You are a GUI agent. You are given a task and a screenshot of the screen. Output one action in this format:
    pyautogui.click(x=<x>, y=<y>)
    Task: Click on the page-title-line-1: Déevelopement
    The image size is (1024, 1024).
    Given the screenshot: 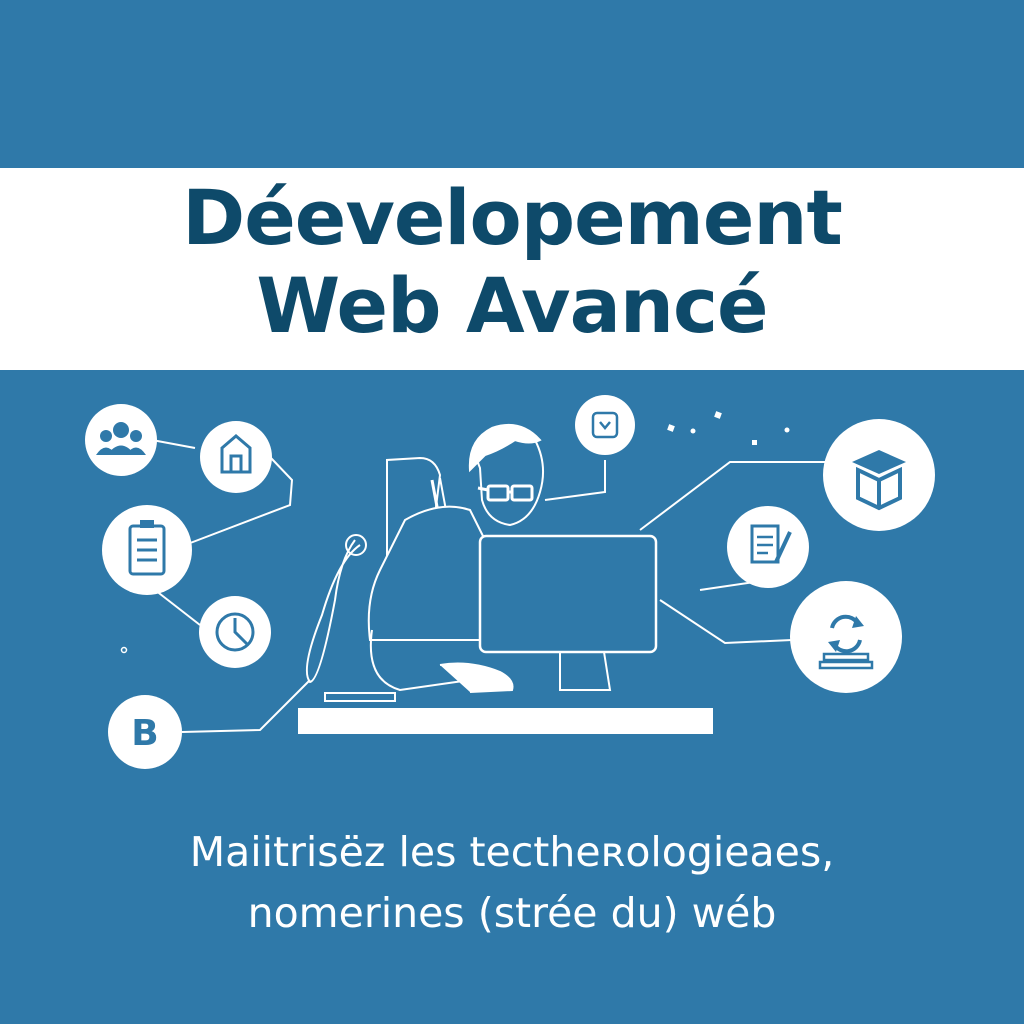 What is the action you would take?
    pyautogui.click(x=512, y=217)
    